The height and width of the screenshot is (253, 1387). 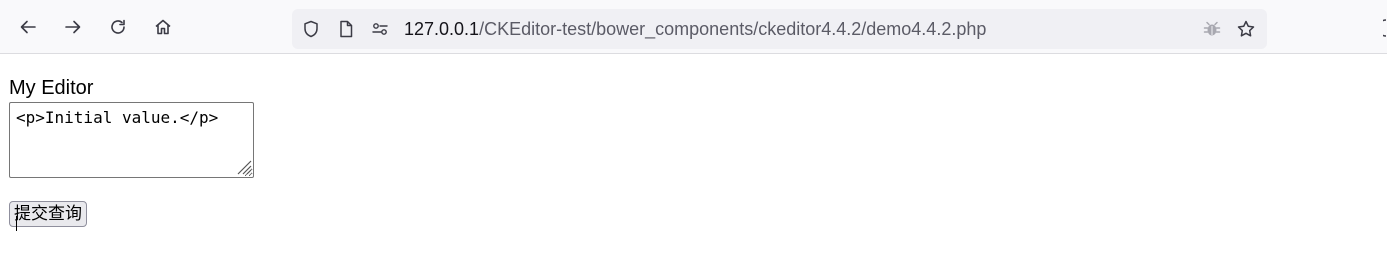 I want to click on forward-button, so click(x=73, y=29).